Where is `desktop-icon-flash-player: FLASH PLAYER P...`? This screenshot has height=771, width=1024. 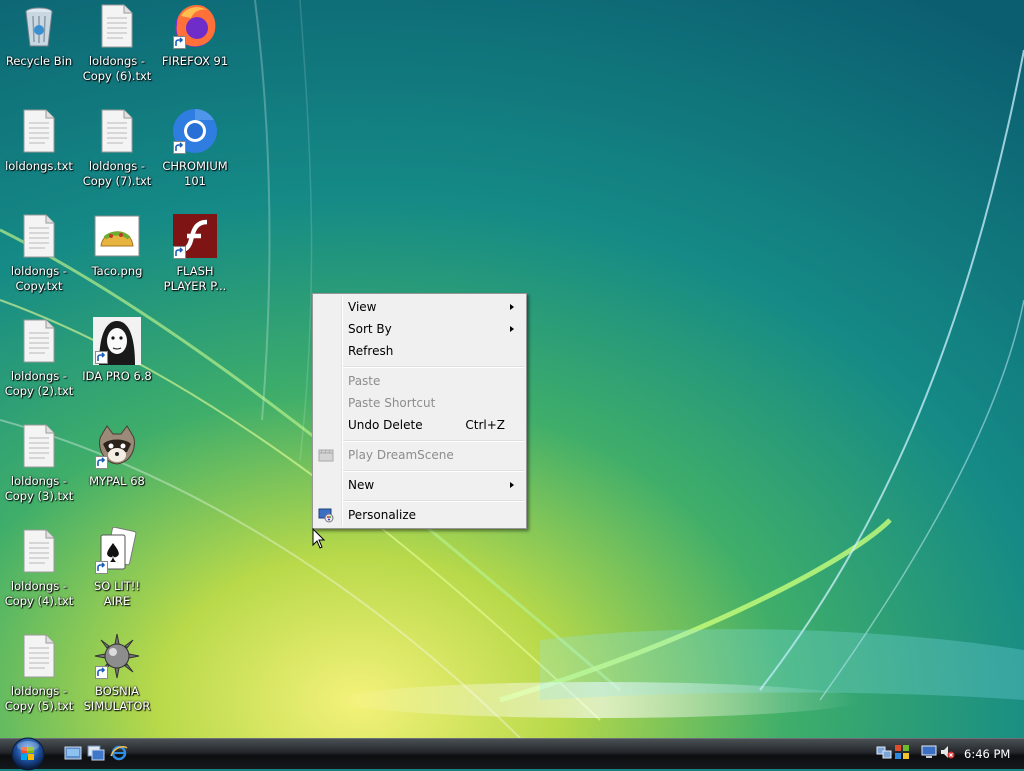
desktop-icon-flash-player: FLASH PLAYER P... is located at coordinates (195, 258).